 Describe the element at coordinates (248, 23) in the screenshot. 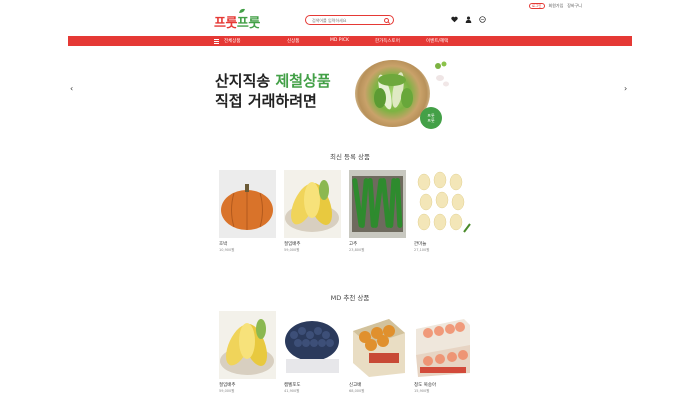

I see `logo-text-green: 프룻` at that location.